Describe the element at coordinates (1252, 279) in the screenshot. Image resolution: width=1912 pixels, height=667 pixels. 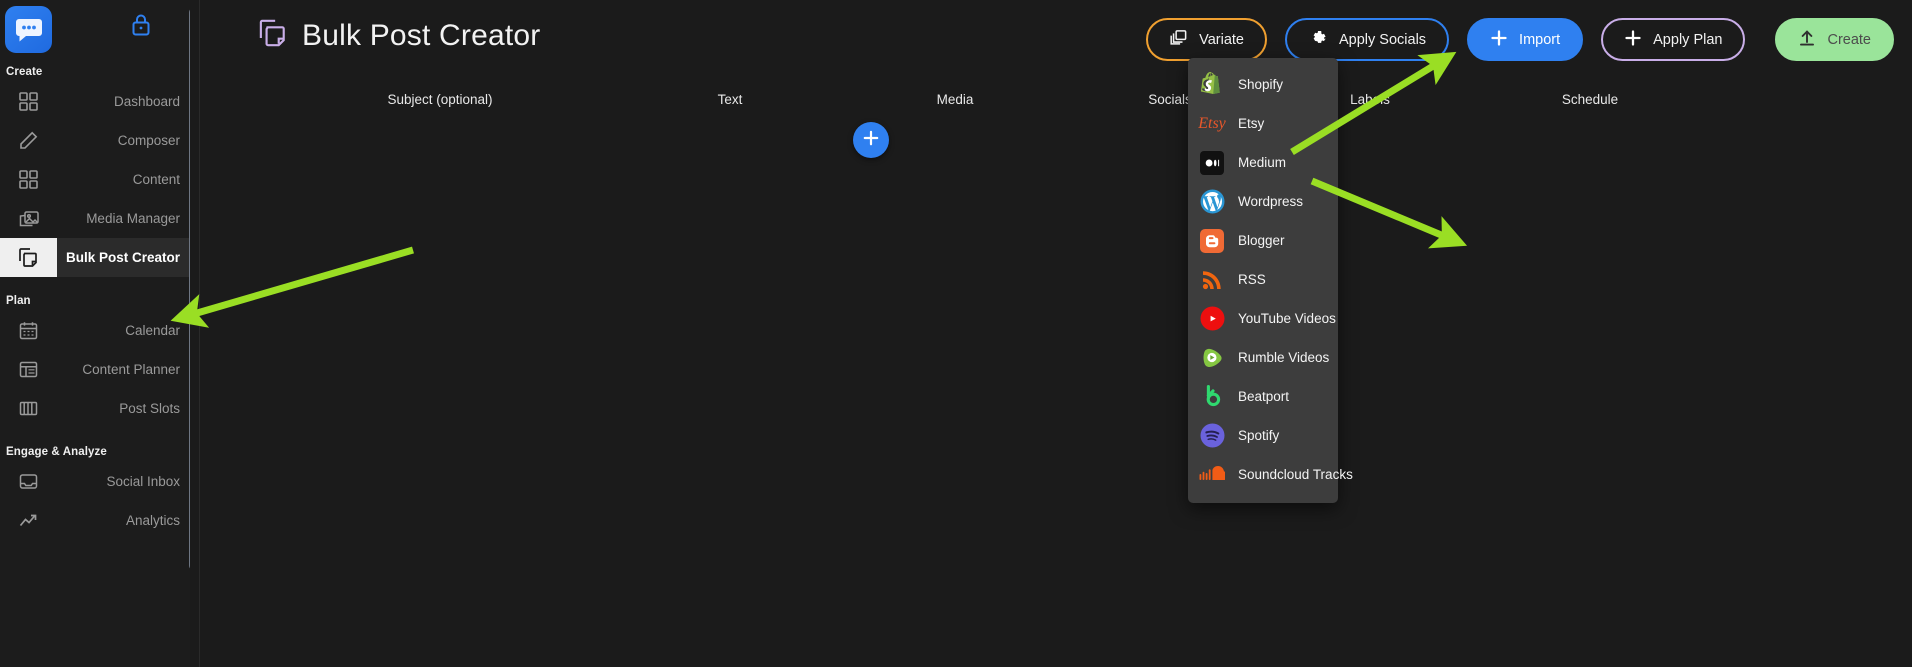
I see `menu-item-label: RSS` at that location.